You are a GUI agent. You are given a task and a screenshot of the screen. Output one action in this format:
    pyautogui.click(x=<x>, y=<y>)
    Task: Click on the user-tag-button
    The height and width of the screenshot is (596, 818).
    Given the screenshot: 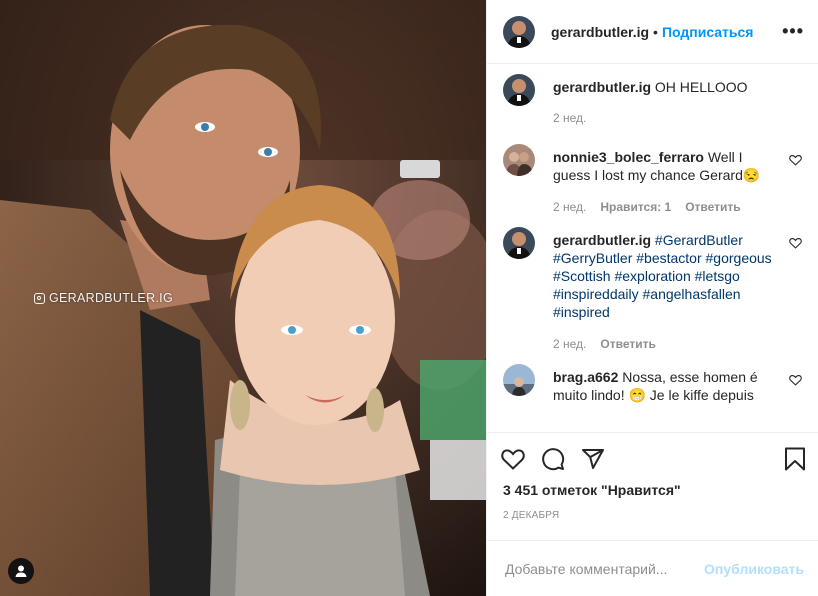 What is the action you would take?
    pyautogui.click(x=21, y=571)
    